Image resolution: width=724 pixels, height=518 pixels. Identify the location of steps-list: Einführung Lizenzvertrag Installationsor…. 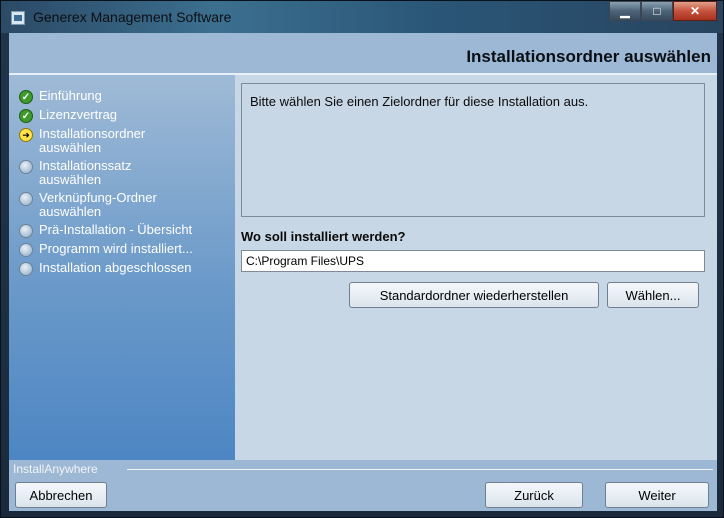
(124, 184).